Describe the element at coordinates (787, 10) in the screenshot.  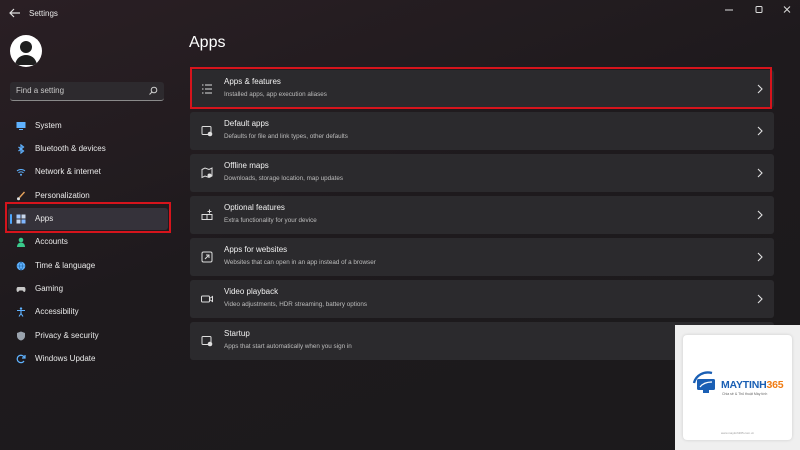
I see `close-icon` at that location.